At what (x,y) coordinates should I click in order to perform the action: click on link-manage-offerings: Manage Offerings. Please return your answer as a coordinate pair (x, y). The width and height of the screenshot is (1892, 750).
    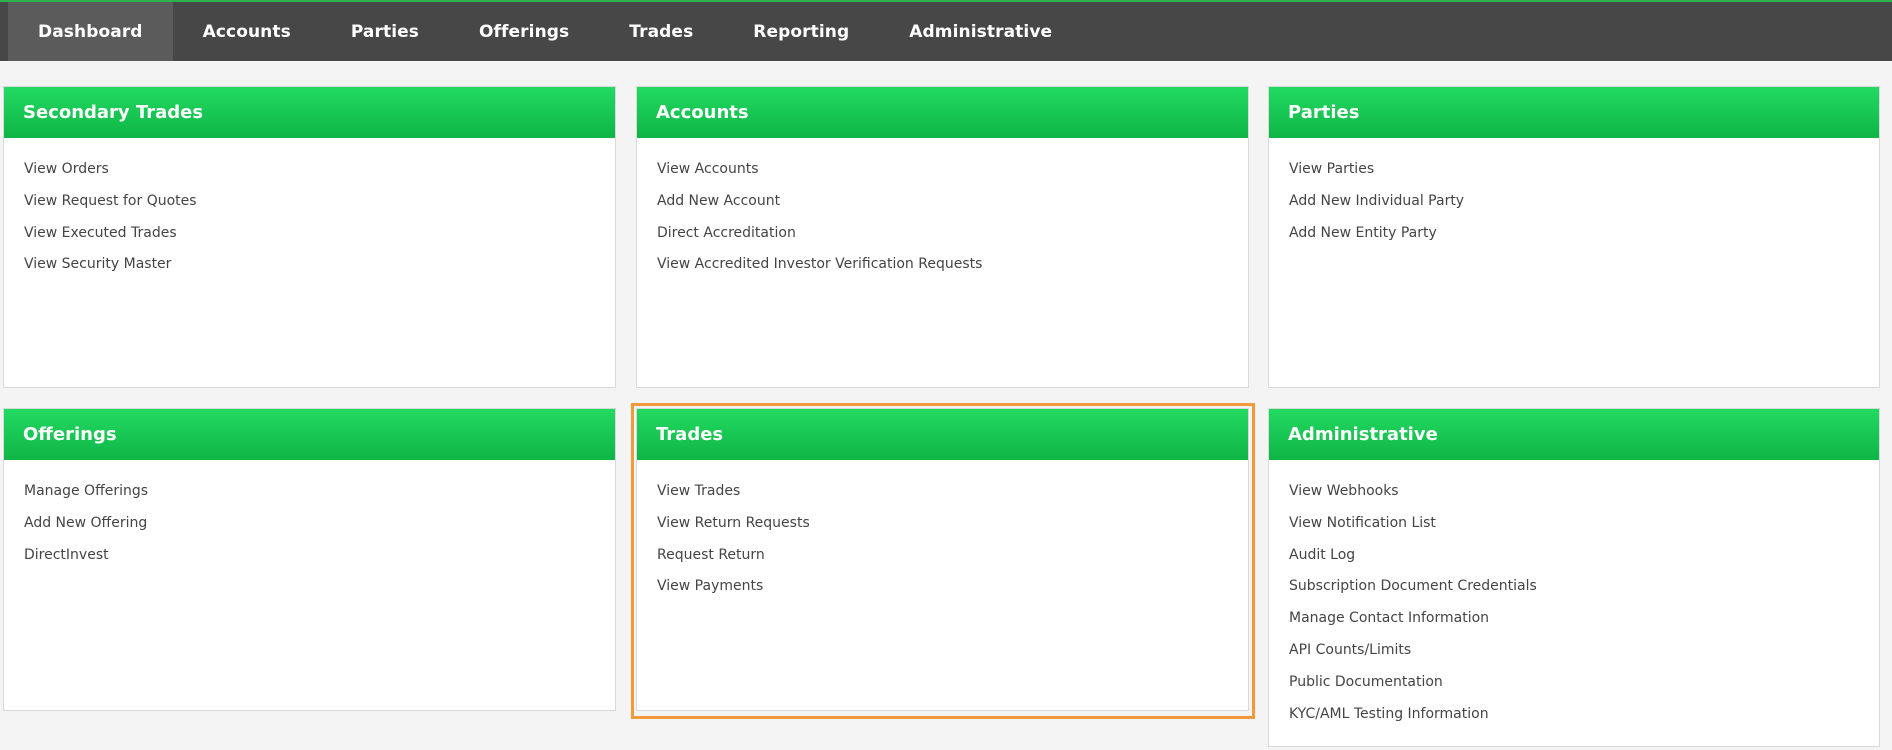
    Looking at the image, I should click on (319, 498).